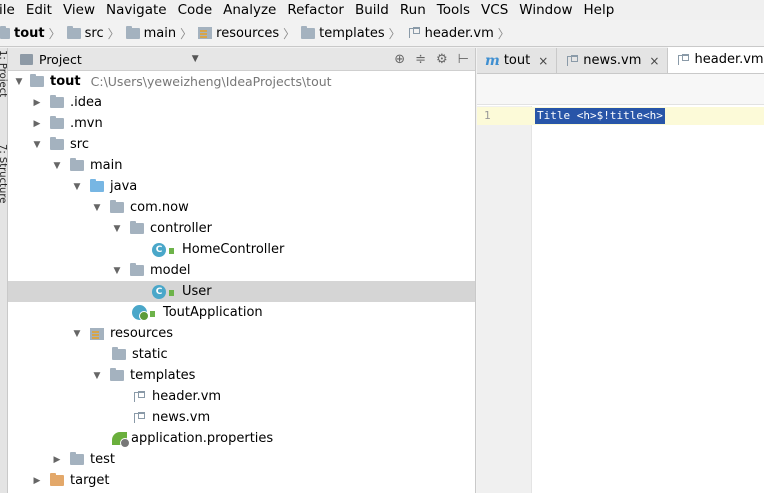 The image size is (764, 493). I want to click on tree-node-label: news.vm, so click(181, 417).